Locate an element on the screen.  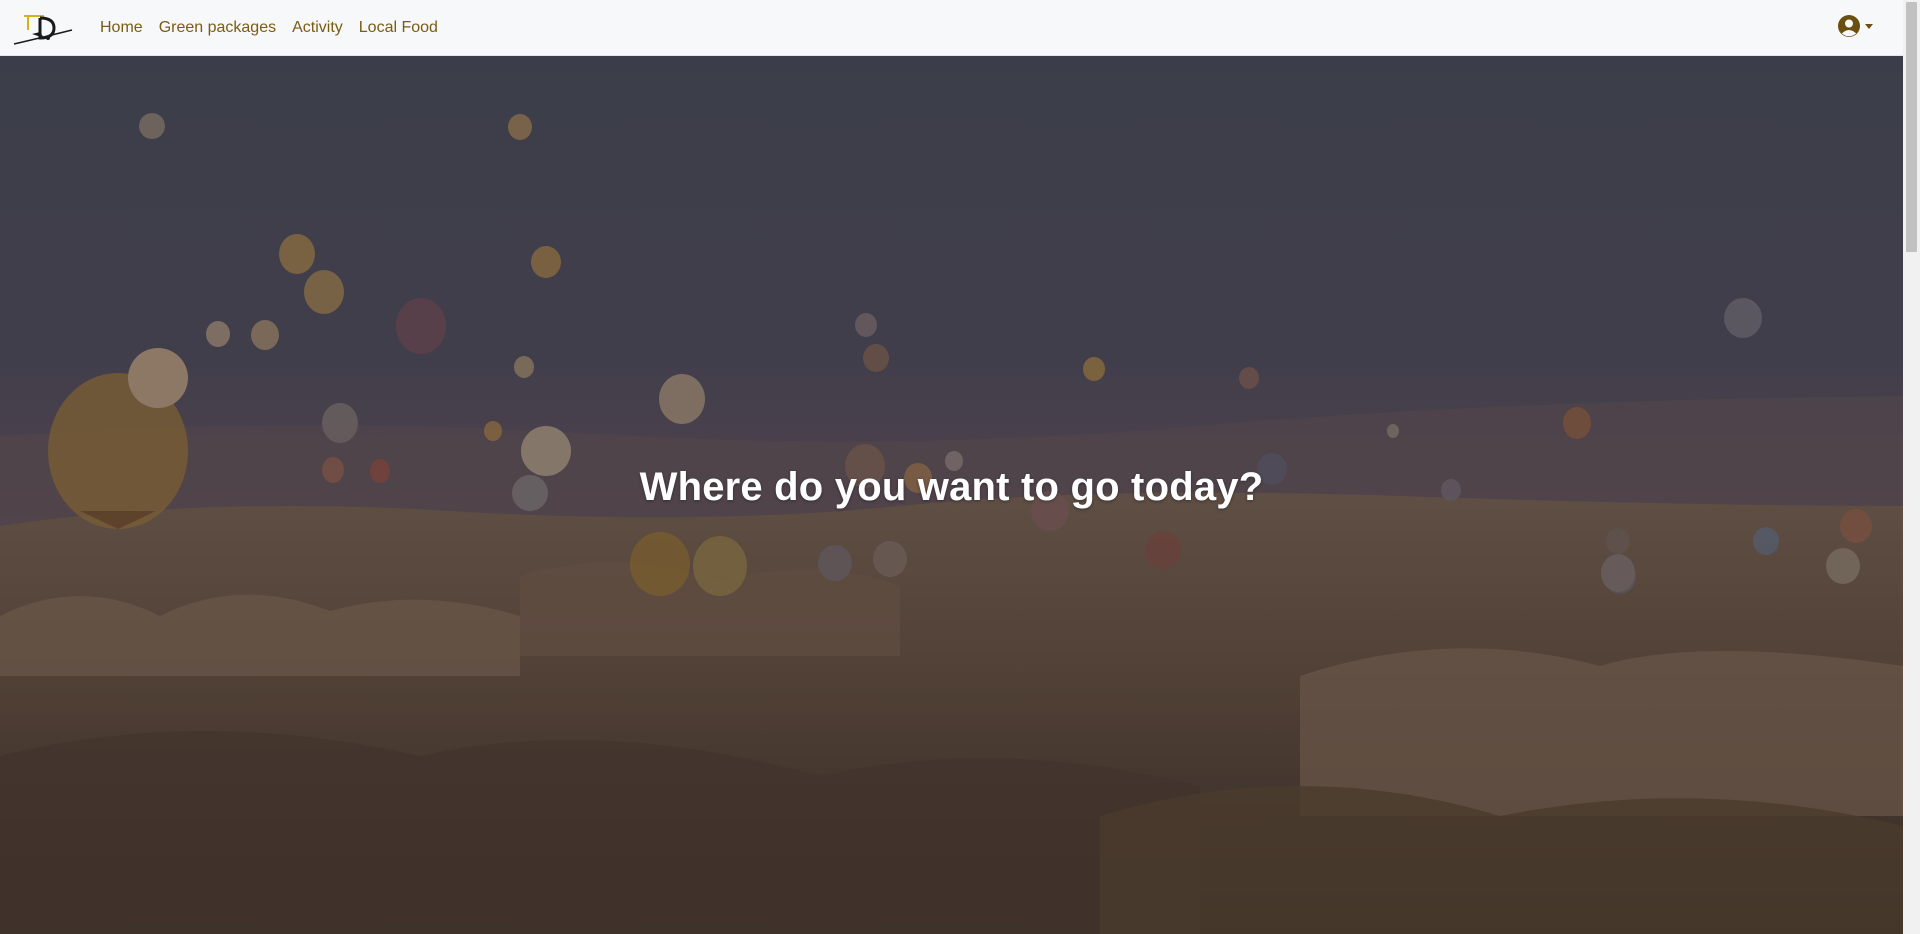
account-dropdown is located at coordinates (1855, 26).